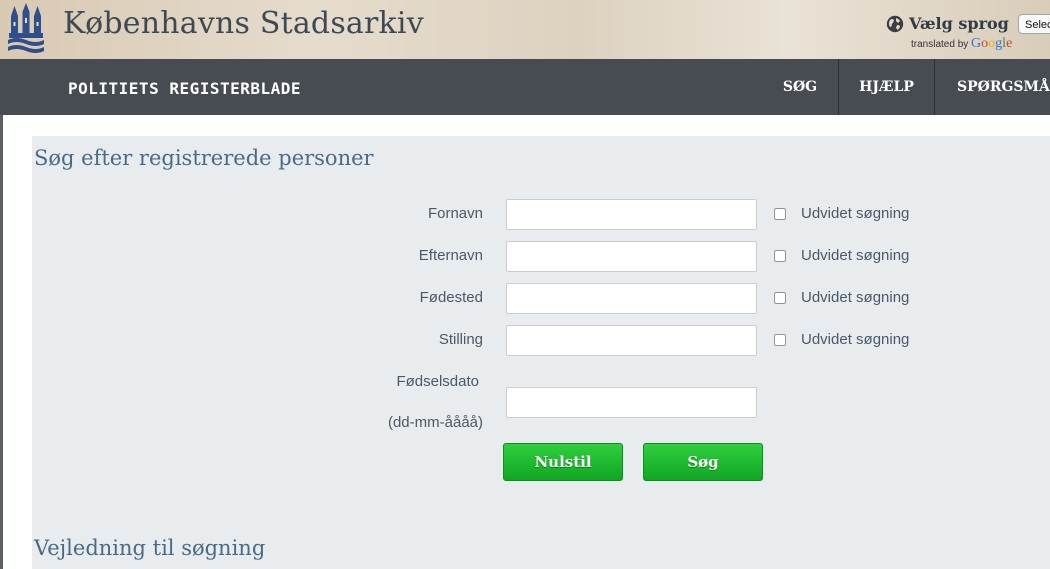  I want to click on birthplace-extended-label: Udvidet søgning, so click(855, 297).